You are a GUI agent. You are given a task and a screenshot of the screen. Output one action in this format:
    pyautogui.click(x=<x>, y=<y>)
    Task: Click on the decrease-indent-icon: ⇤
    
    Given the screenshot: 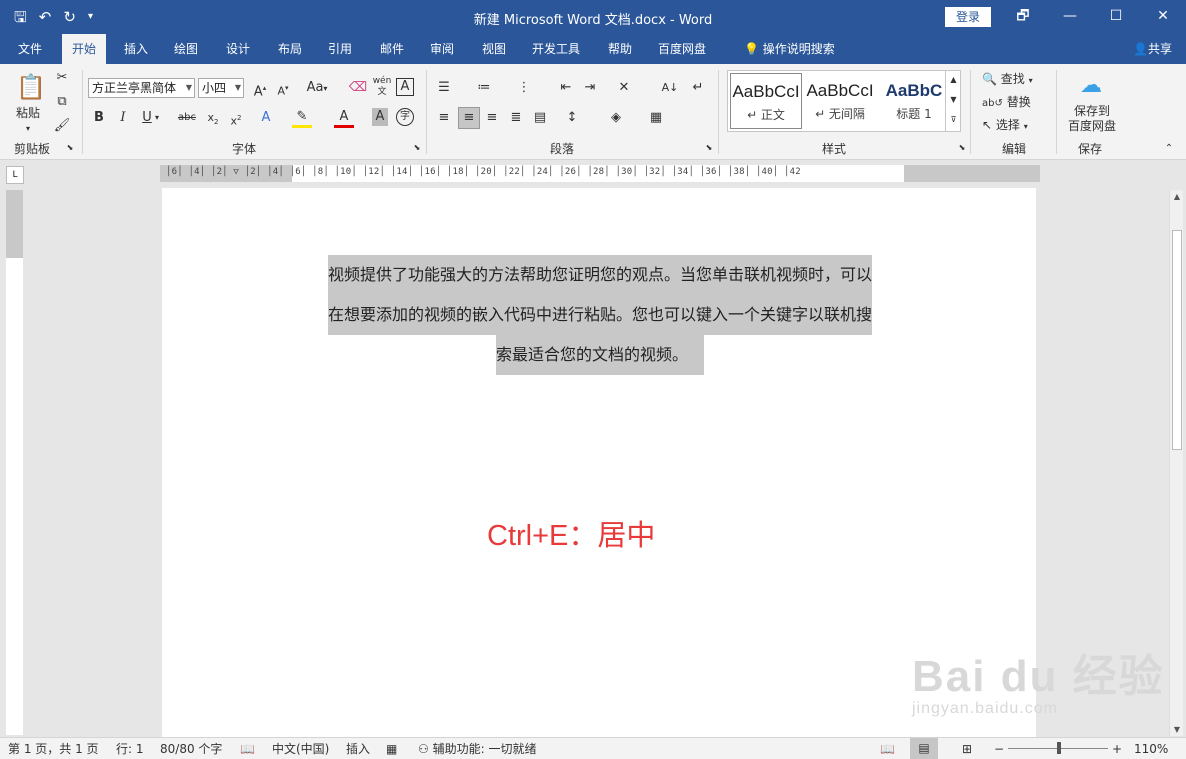 What is the action you would take?
    pyautogui.click(x=566, y=88)
    